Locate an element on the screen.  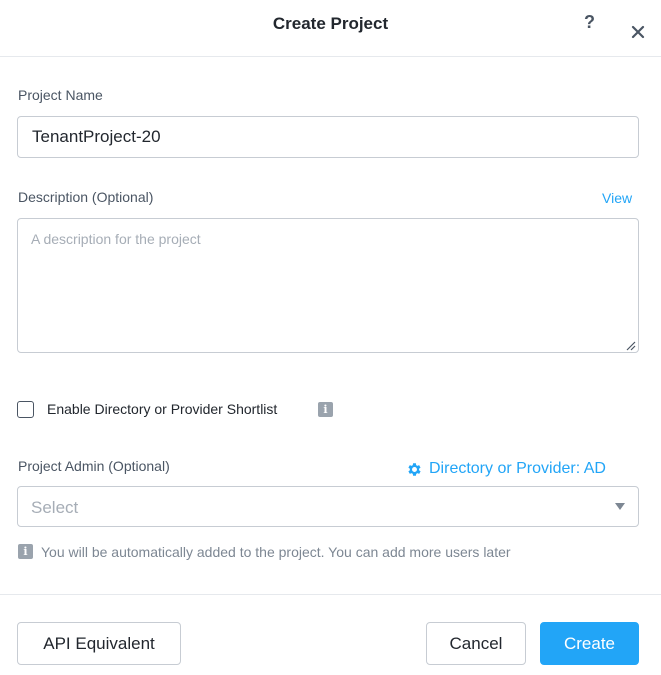
close-icon is located at coordinates (638, 32).